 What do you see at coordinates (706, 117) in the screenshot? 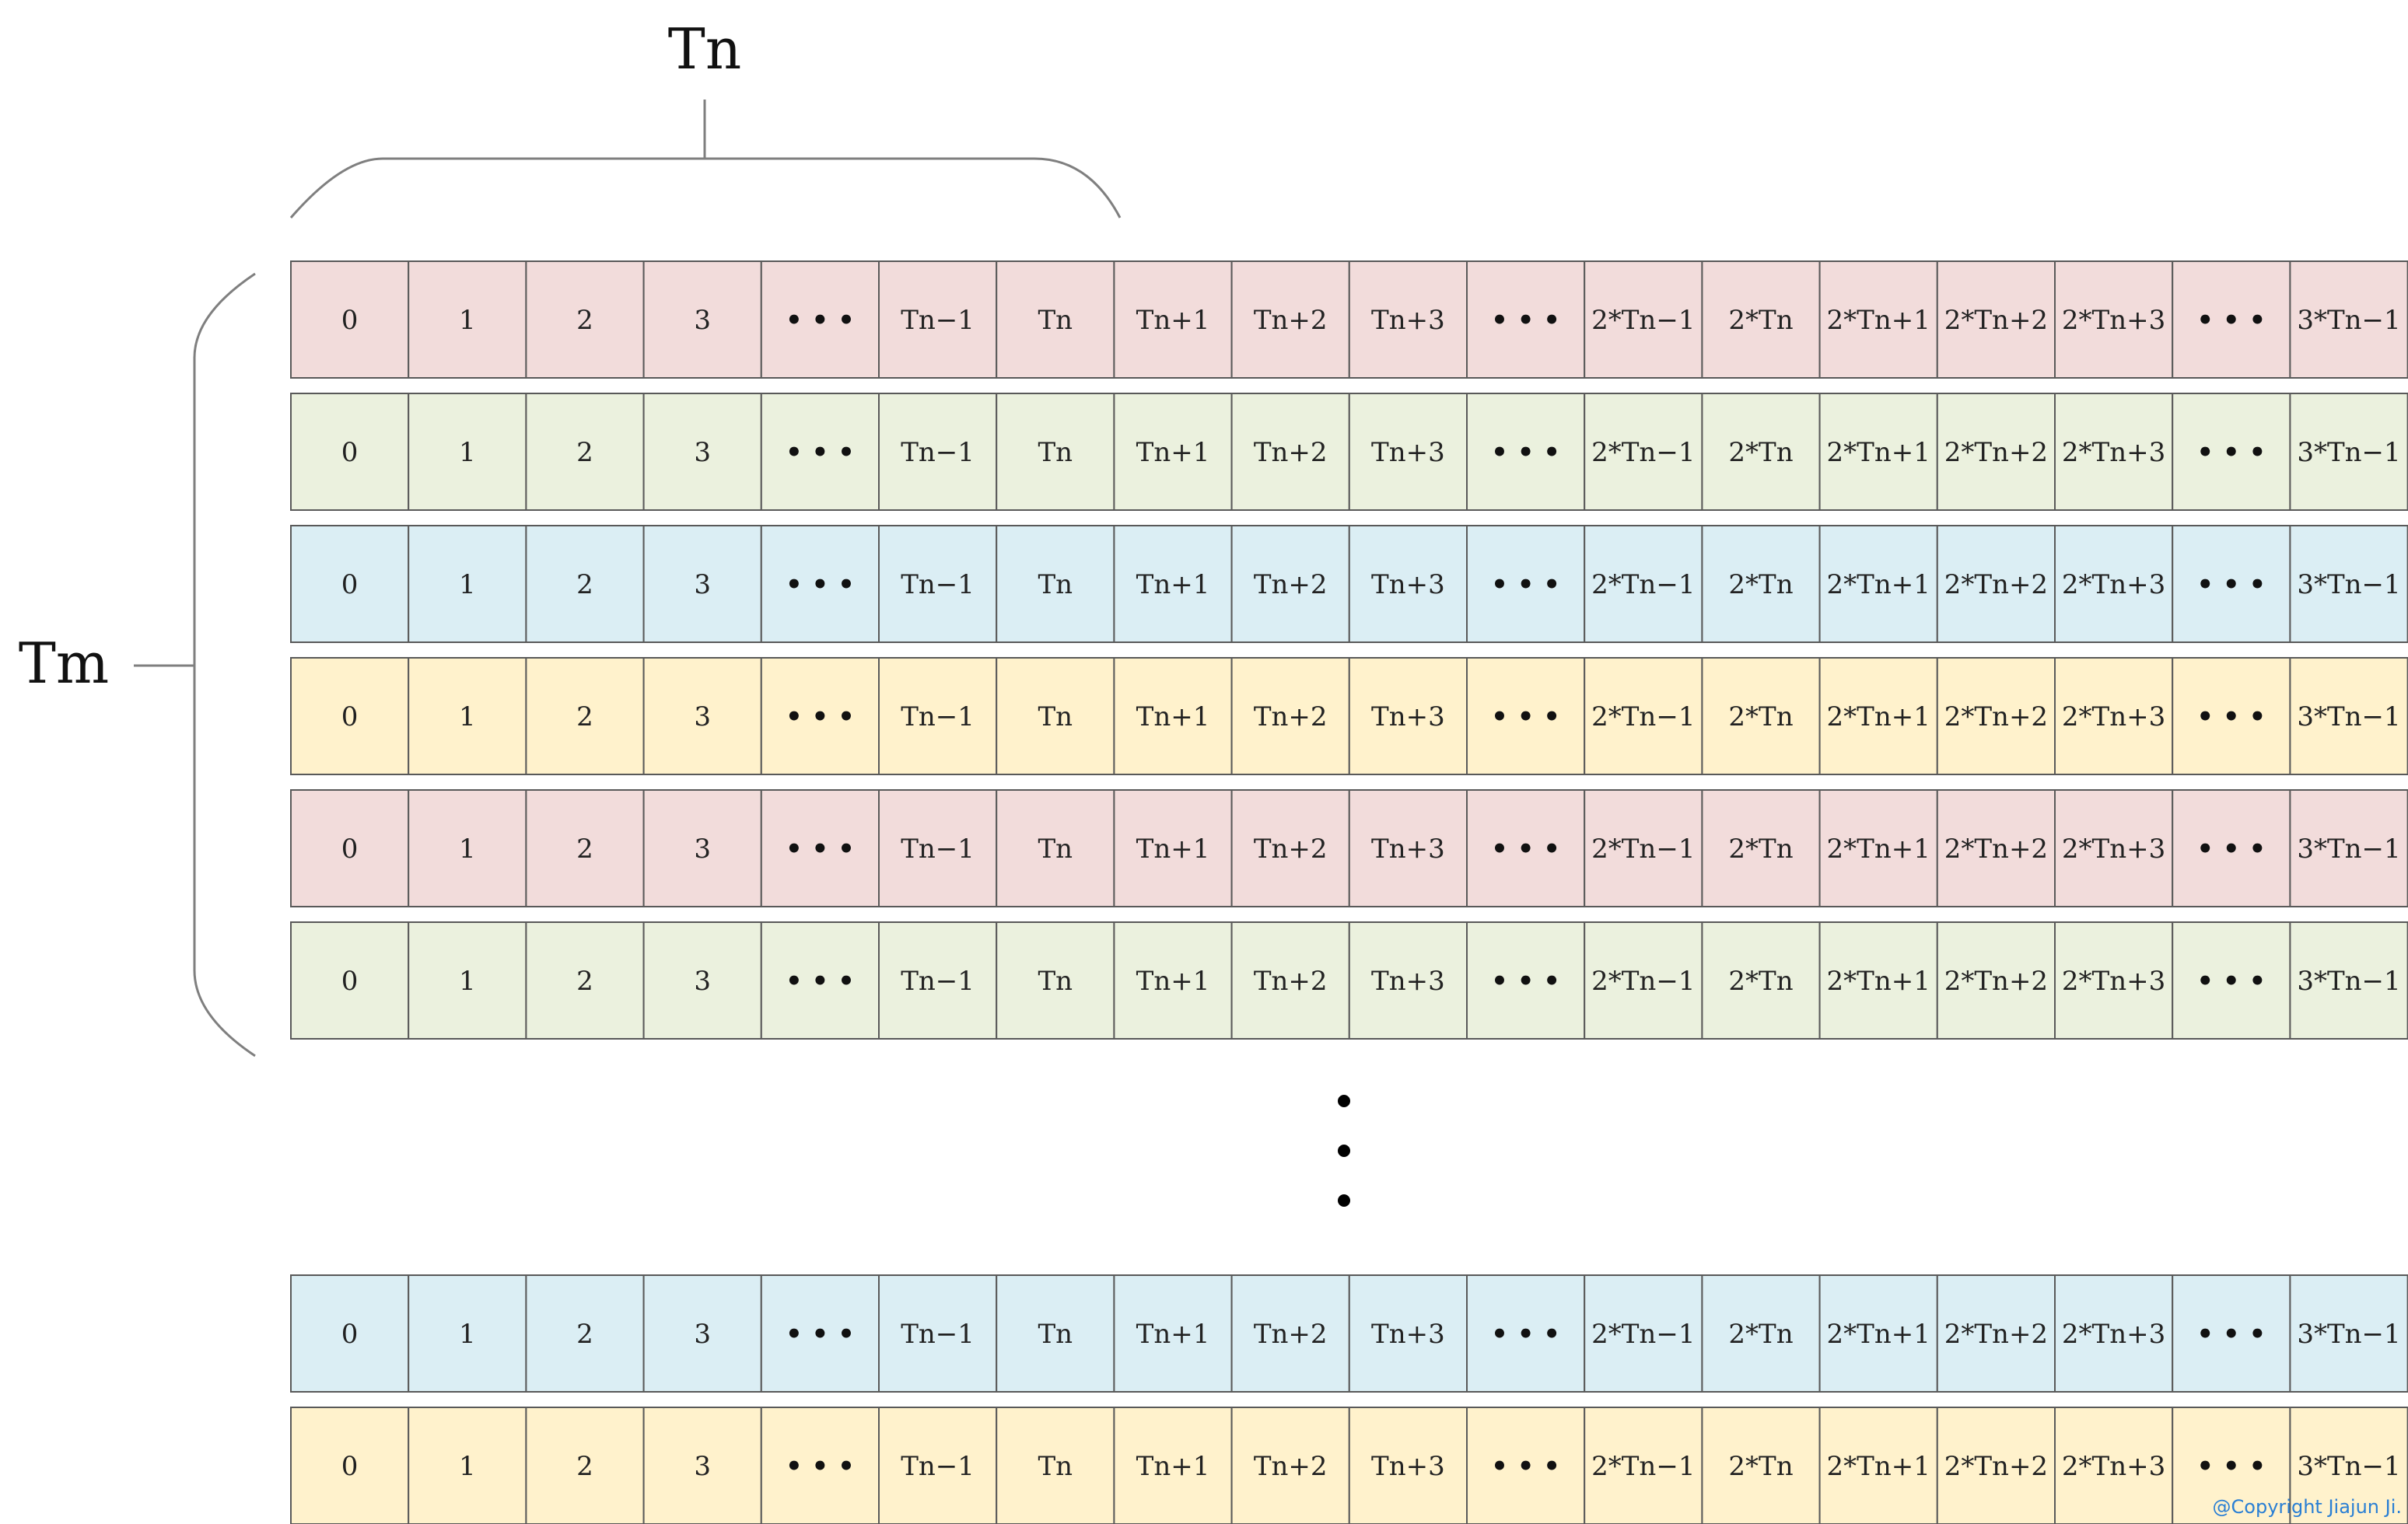
I see `column-brace: Tn` at bounding box center [706, 117].